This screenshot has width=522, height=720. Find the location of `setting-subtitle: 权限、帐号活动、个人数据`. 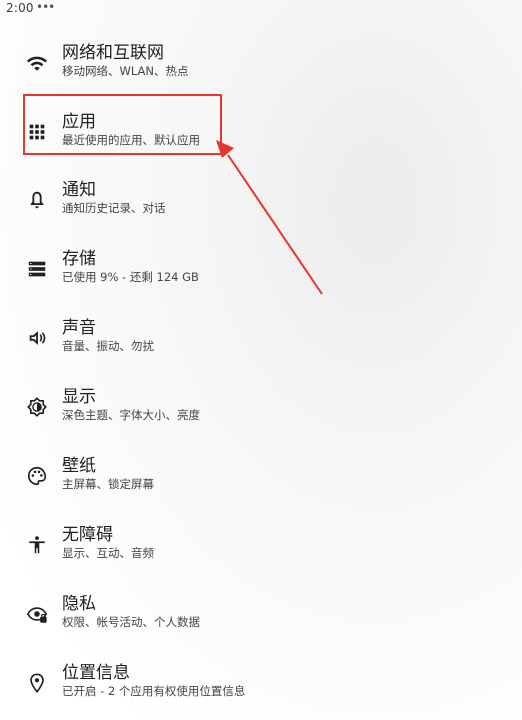

setting-subtitle: 权限、帐号活动、个人数据 is located at coordinates (131, 622).